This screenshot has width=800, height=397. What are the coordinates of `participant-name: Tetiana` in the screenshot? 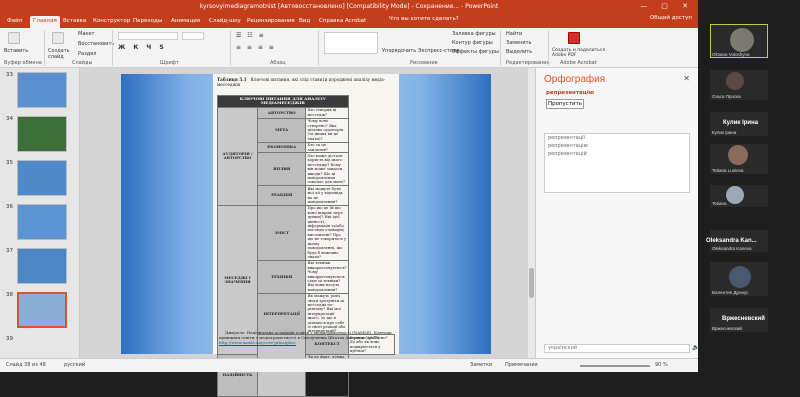 It's located at (719, 203).